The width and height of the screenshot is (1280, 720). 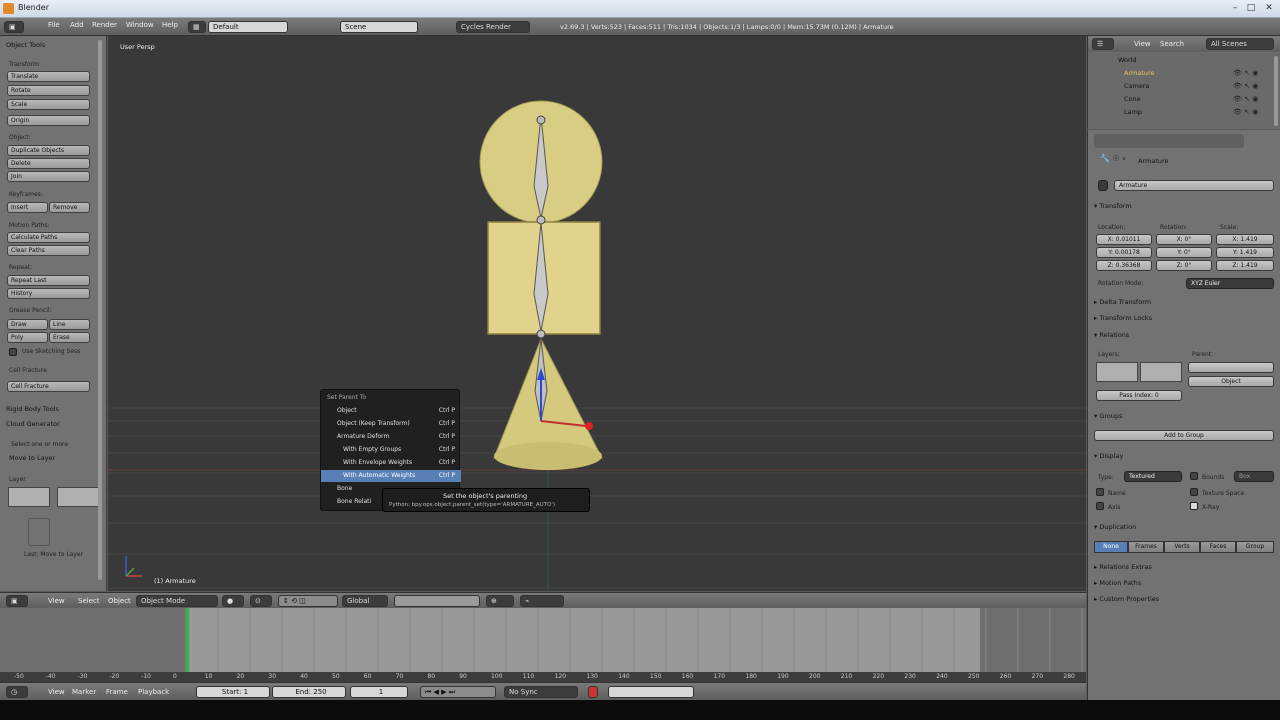 What do you see at coordinates (140, 25) in the screenshot?
I see `menu-window: Window` at bounding box center [140, 25].